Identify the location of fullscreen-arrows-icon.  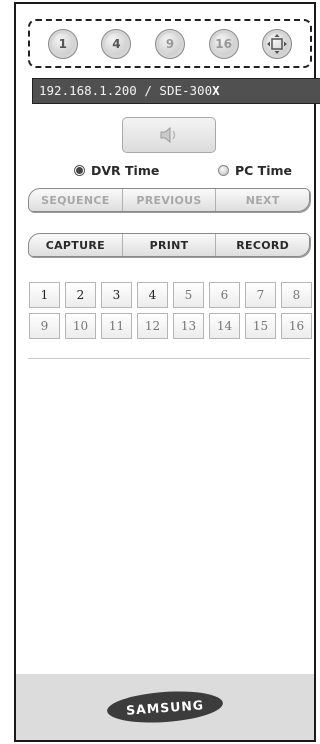
(277, 43).